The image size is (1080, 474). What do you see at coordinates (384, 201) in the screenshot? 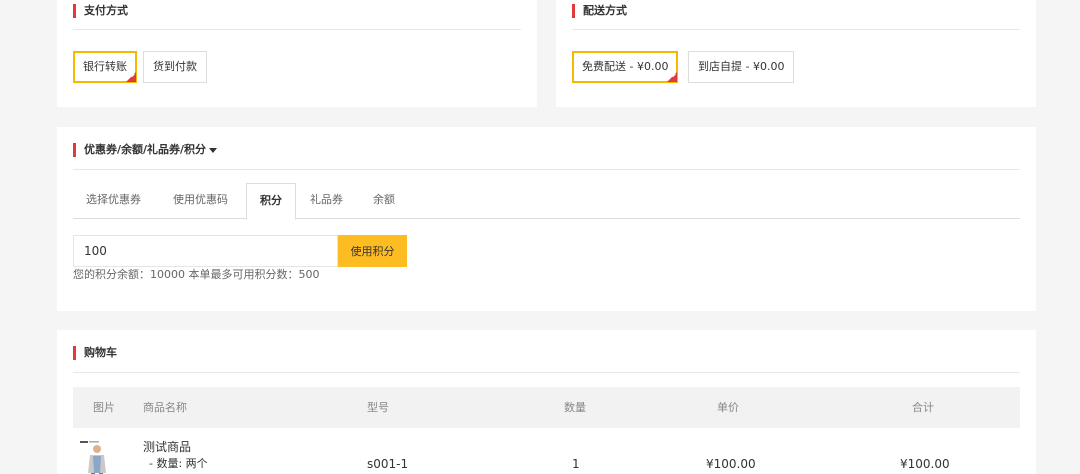
I see `tab-balance: 余额` at bounding box center [384, 201].